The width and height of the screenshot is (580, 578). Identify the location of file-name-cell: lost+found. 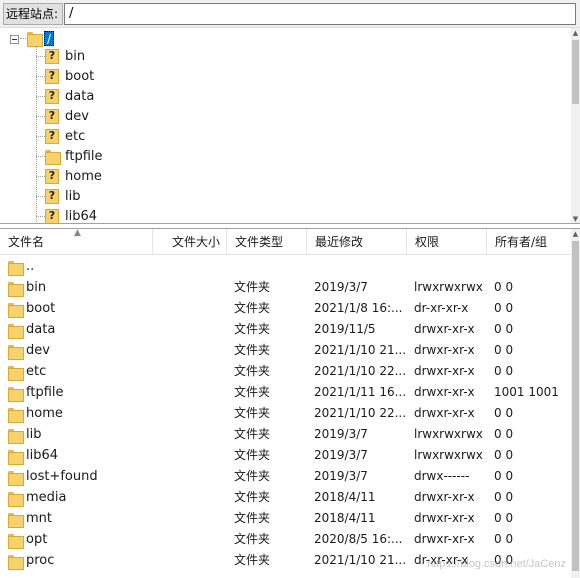
(78, 476).